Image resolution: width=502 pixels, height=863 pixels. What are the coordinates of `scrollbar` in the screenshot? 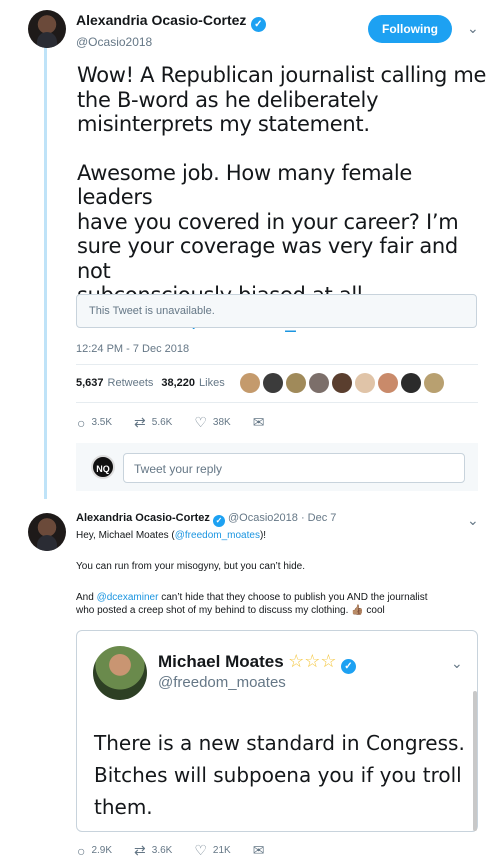 It's located at (475, 761).